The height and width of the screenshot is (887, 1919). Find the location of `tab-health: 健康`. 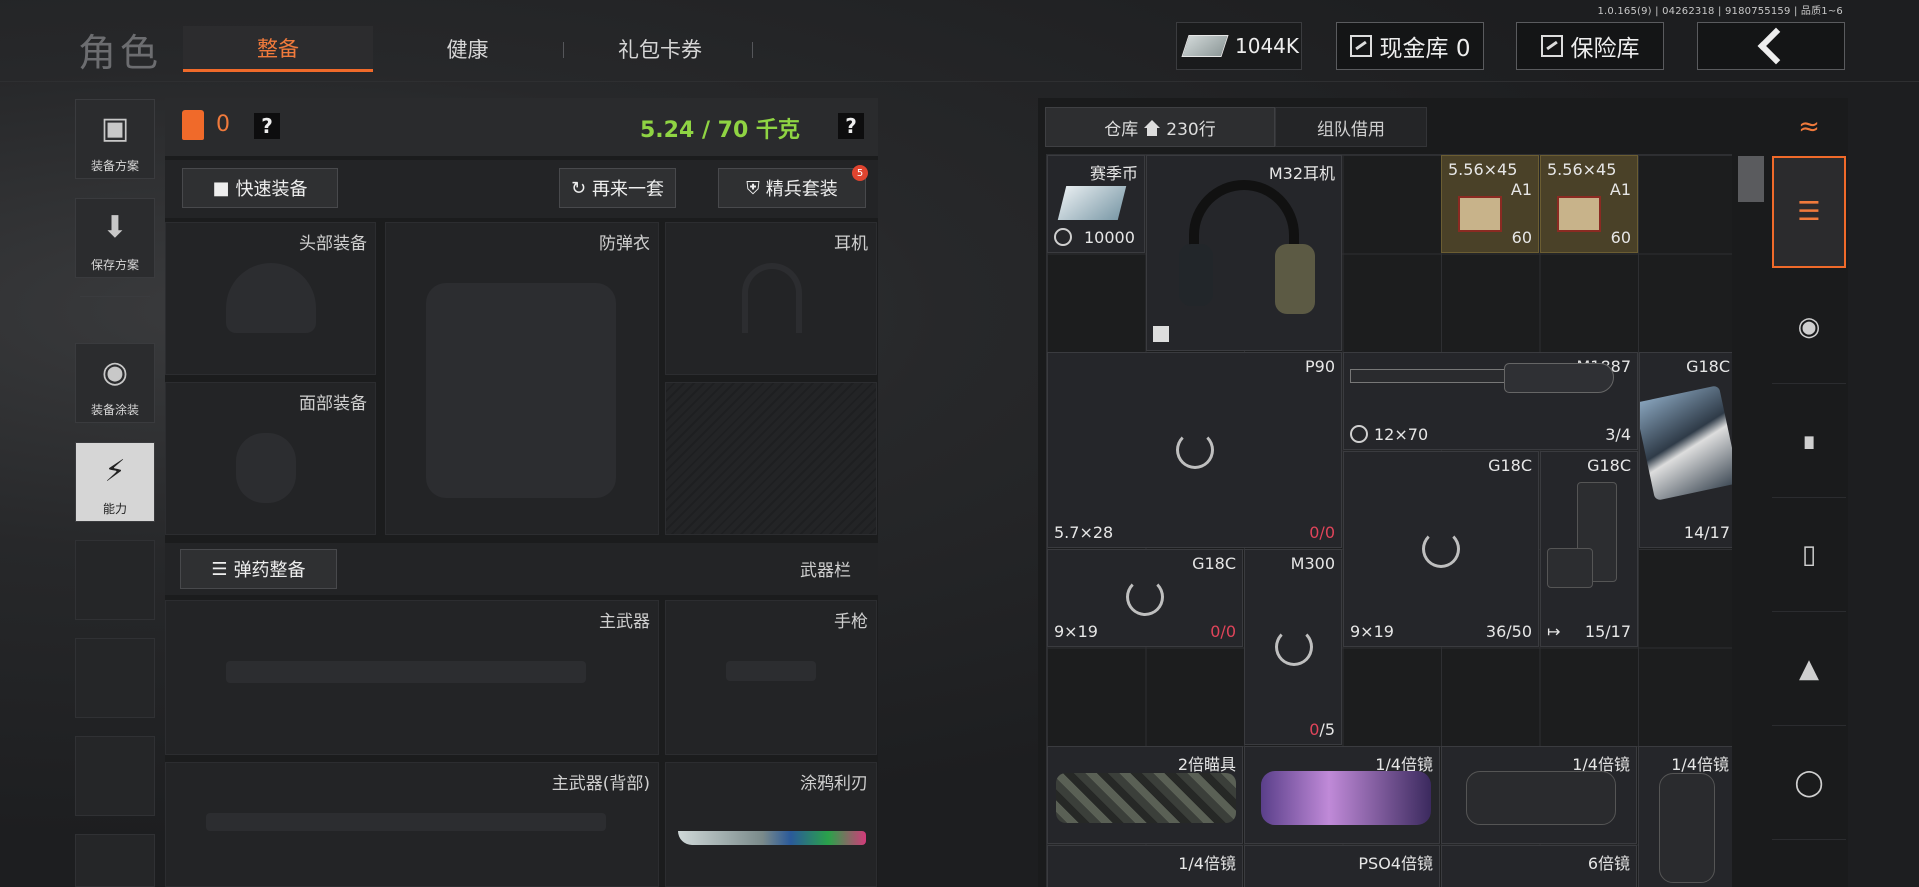

tab-health: 健康 is located at coordinates (467, 49).